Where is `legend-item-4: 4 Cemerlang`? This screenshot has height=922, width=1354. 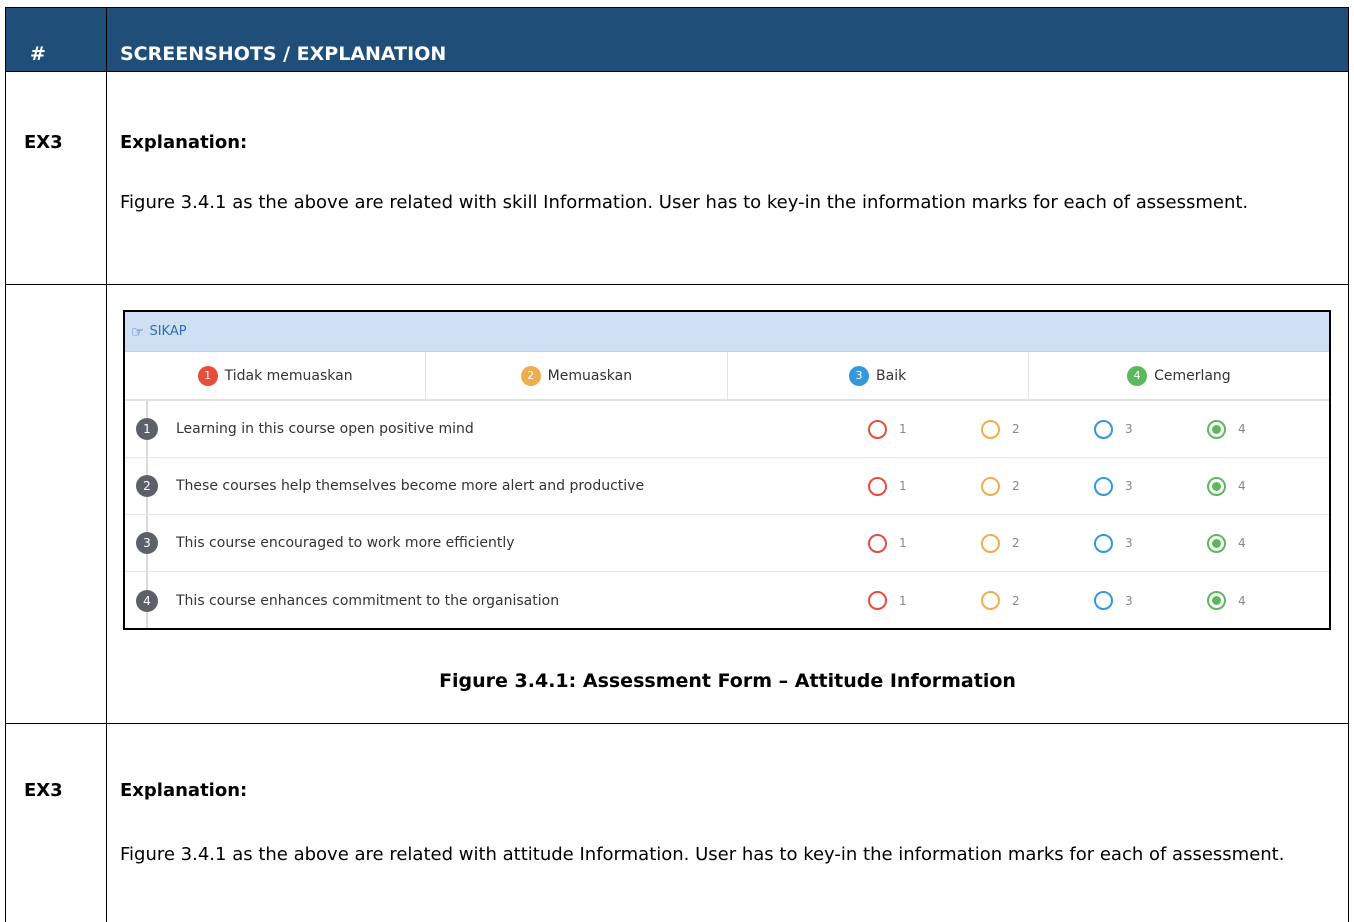
legend-item-4: 4 Cemerlang is located at coordinates (1179, 375).